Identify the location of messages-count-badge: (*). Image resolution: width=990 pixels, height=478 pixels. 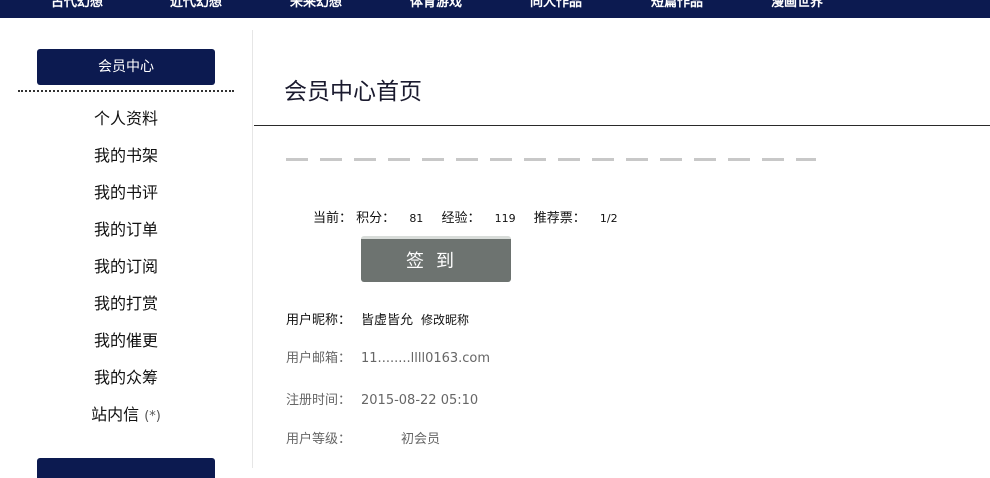
(152, 416).